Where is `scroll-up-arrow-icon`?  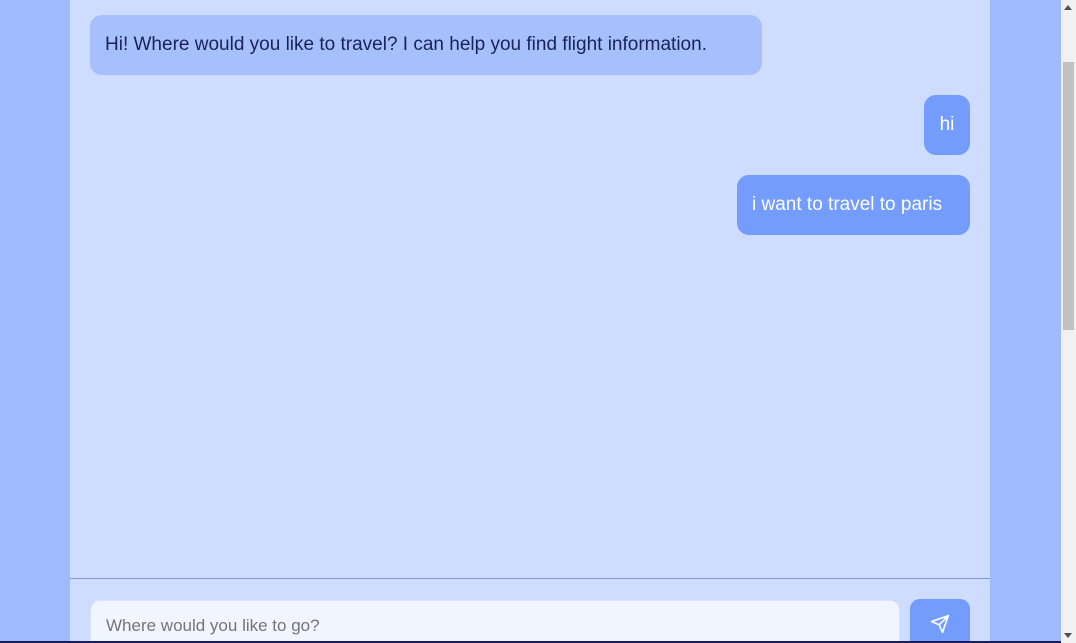
scroll-up-arrow-icon is located at coordinates (1068, 7).